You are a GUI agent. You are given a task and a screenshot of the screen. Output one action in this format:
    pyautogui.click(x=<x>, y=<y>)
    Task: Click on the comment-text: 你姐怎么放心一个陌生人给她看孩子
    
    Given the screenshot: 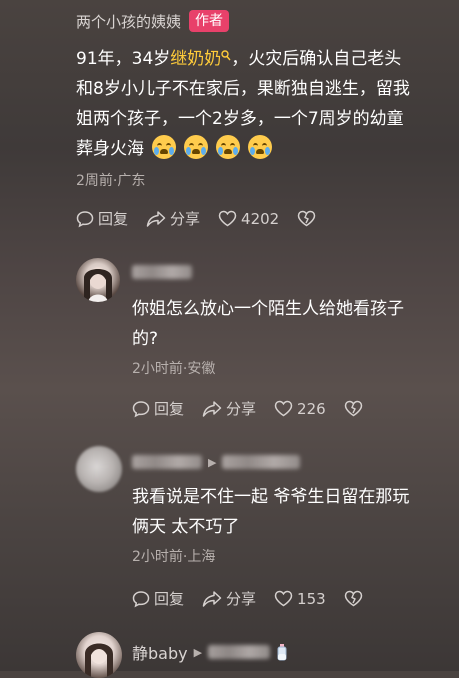 What is the action you would take?
    pyautogui.click(x=268, y=309)
    